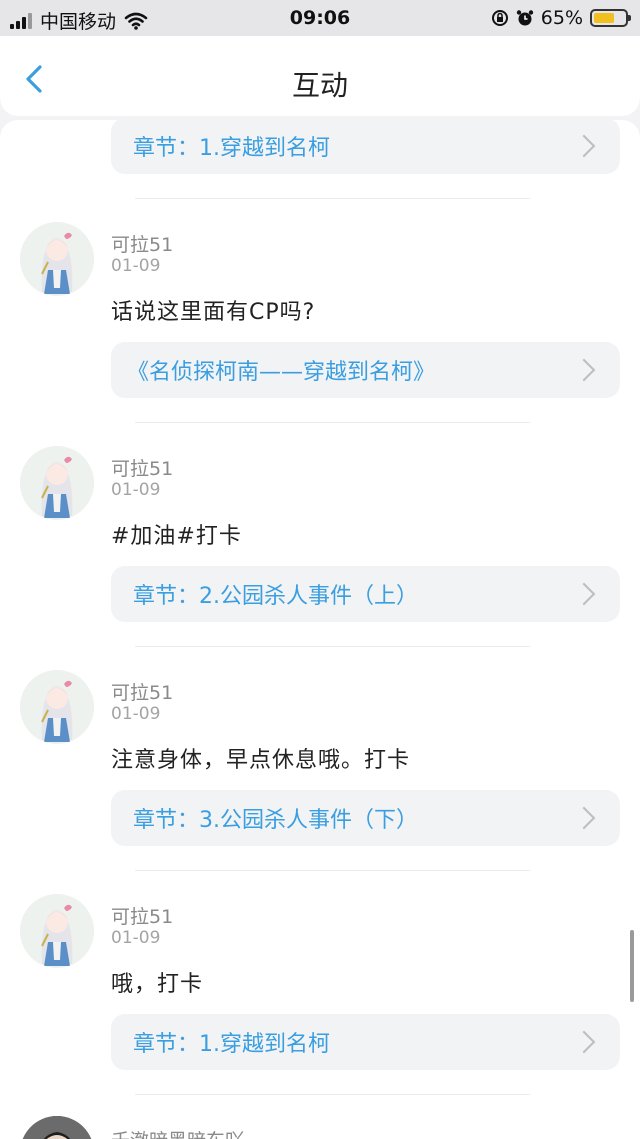 Image resolution: width=640 pixels, height=1139 pixels. Describe the element at coordinates (604, 18) in the screenshot. I see `battery-fill` at that location.